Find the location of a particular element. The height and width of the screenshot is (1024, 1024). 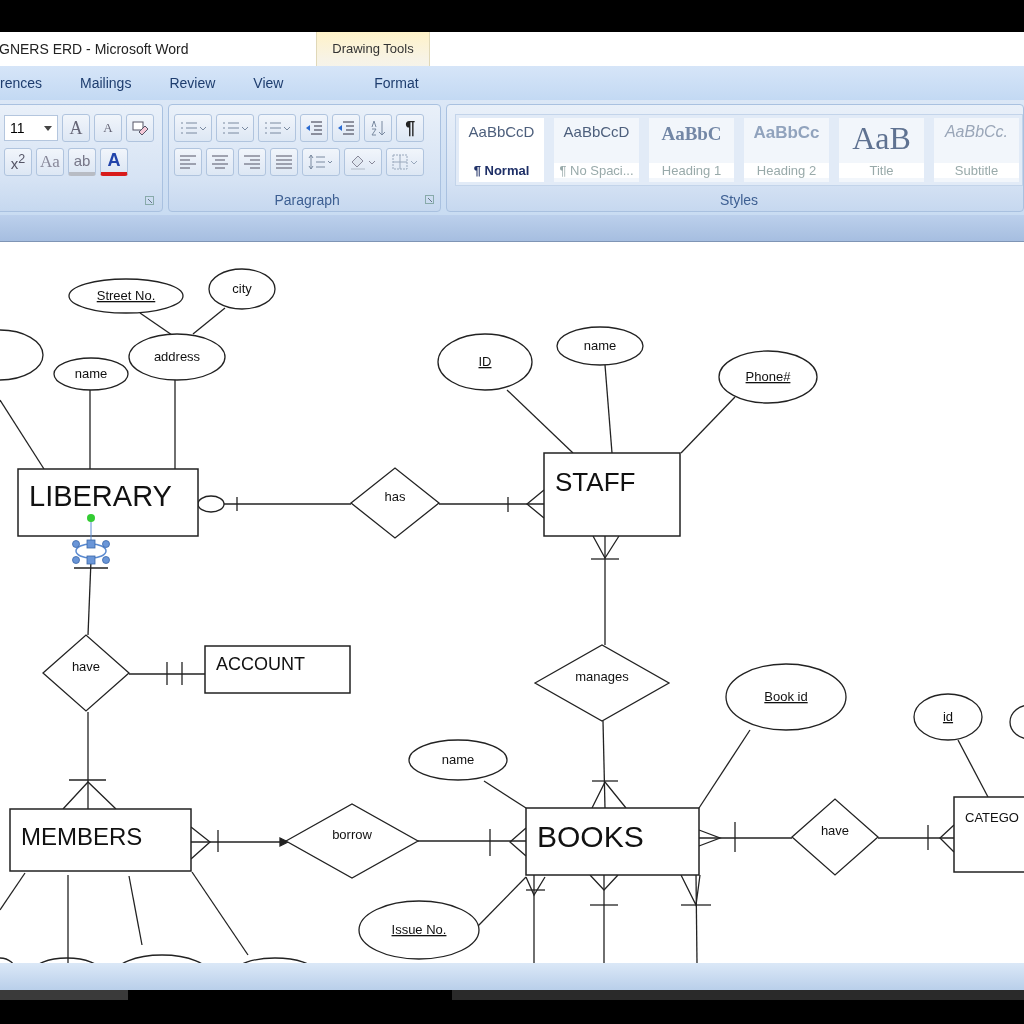

attribute-ellipse: ID is located at coordinates (485, 362).